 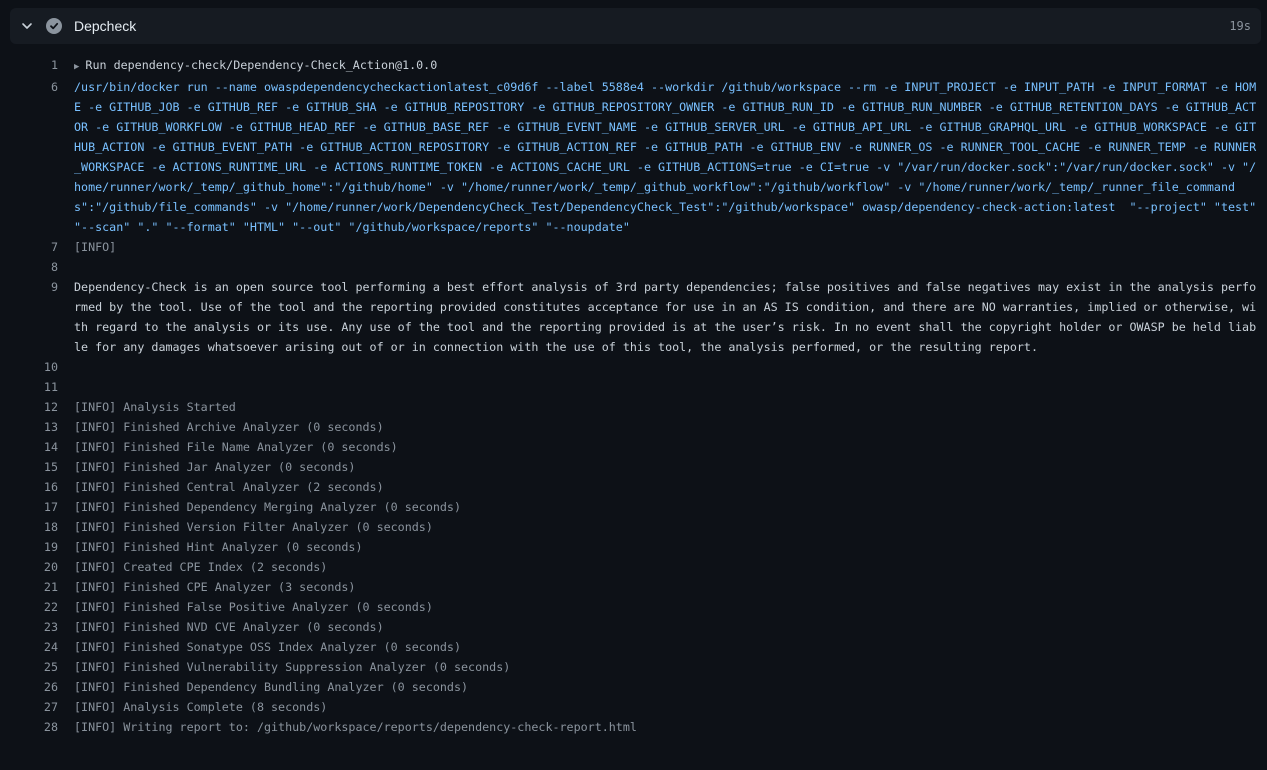 What do you see at coordinates (29, 667) in the screenshot?
I see `line-number: 25` at bounding box center [29, 667].